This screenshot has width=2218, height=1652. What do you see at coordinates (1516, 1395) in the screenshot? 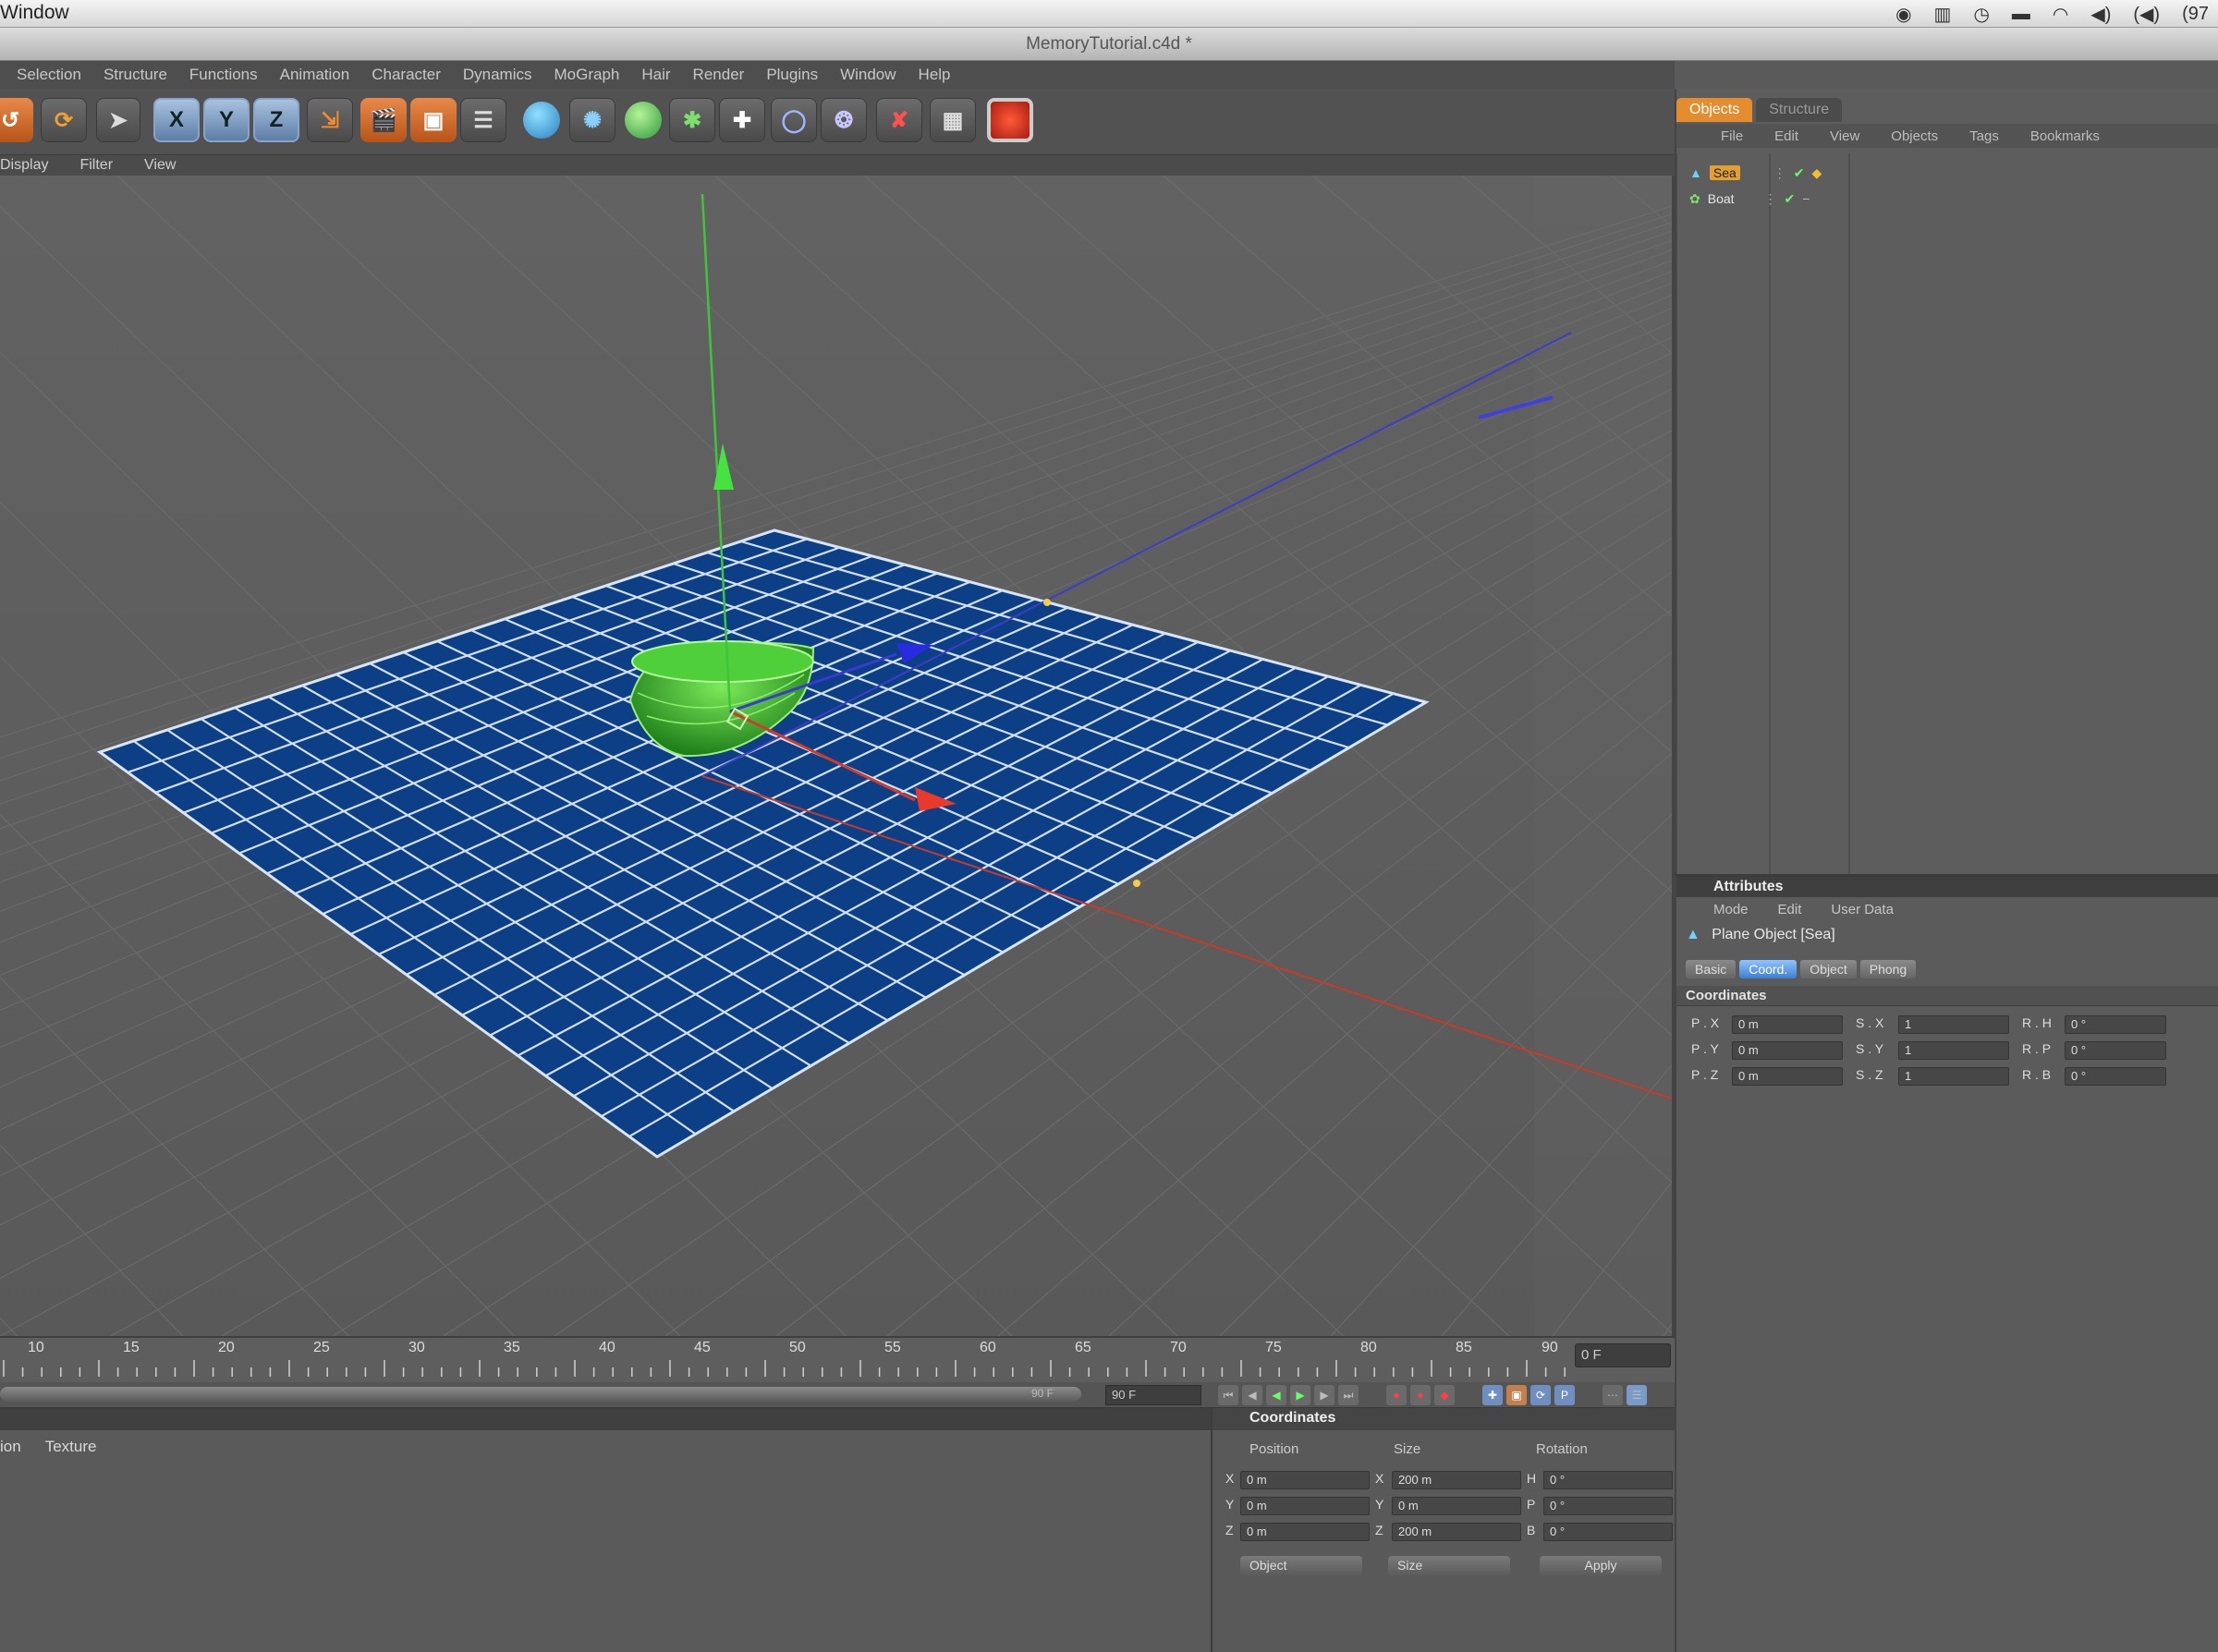
I see `scale-key-icon: ▣` at bounding box center [1516, 1395].